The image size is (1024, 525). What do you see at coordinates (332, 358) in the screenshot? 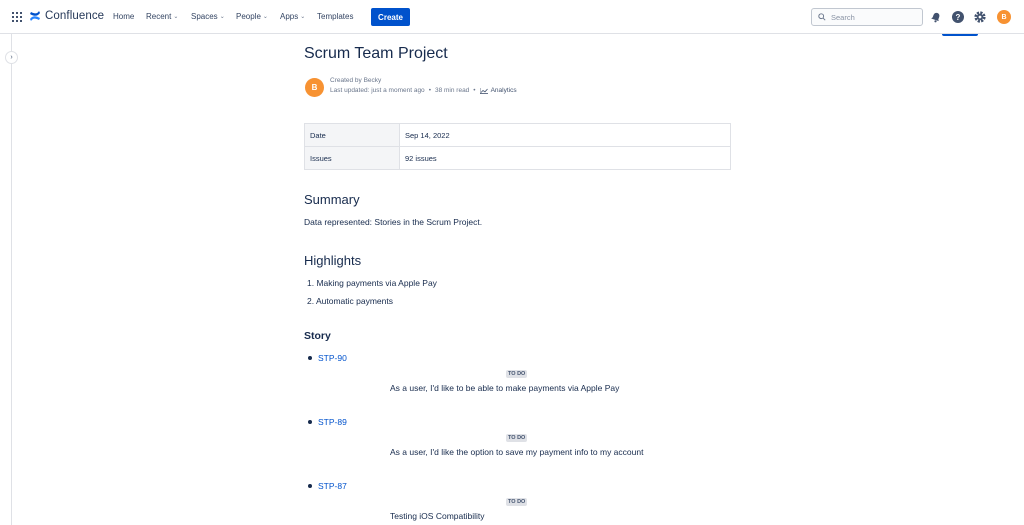
I see `story-link-stp-90: STP-90` at bounding box center [332, 358].